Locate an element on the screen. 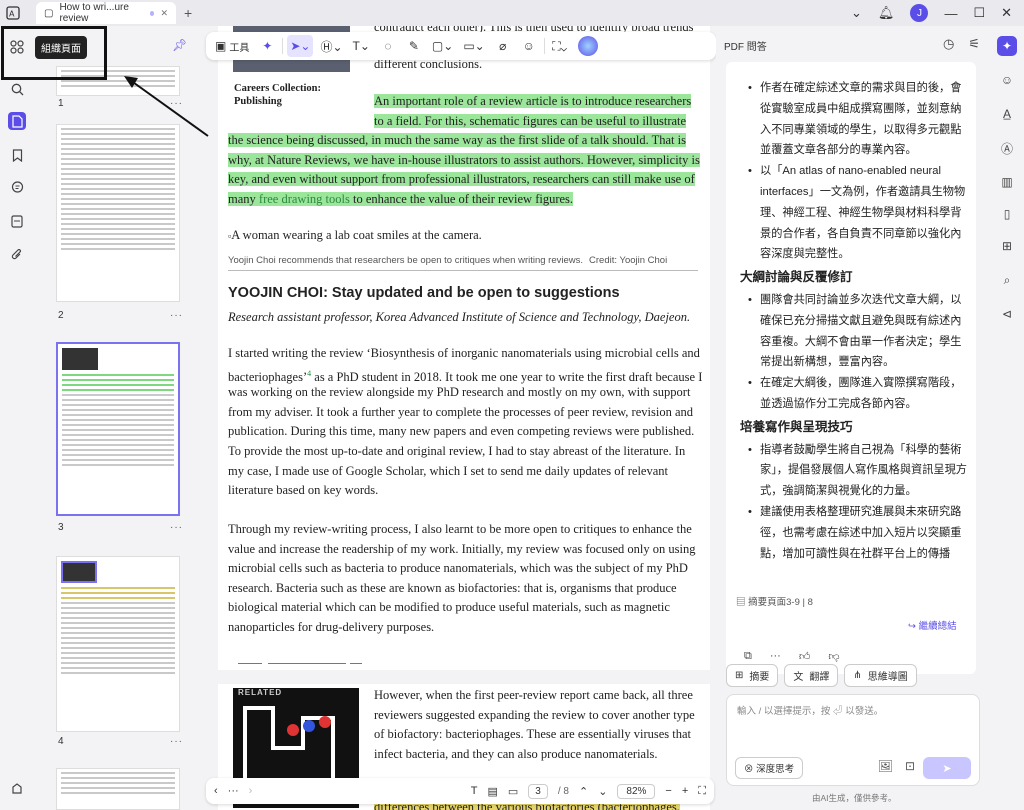 Image resolution: width=1024 pixels, height=810 pixels. tab-close-icon: ✕ is located at coordinates (164, 13).